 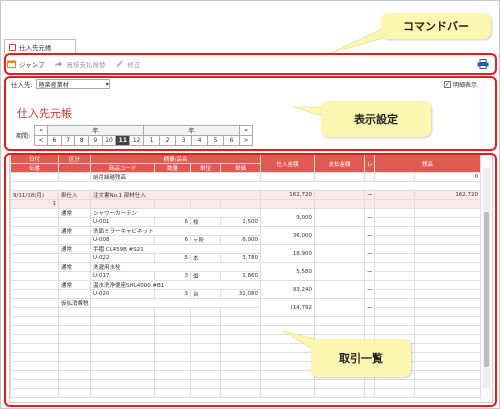 What do you see at coordinates (250, 64) in the screenshot?
I see `command-bar-highlight` at bounding box center [250, 64].